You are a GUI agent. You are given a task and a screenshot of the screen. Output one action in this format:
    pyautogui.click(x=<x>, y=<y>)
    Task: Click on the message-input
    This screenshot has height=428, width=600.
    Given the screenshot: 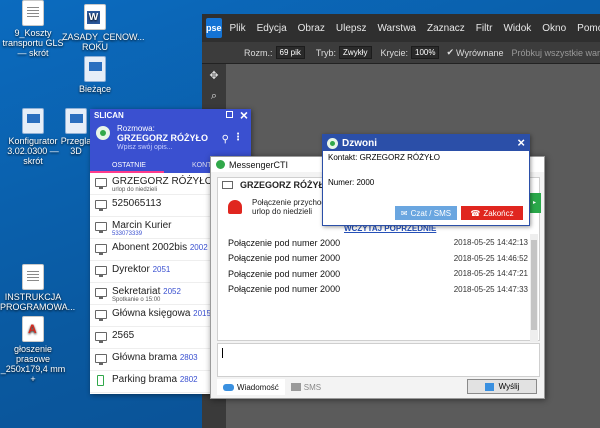 What is the action you would take?
    pyautogui.click(x=378, y=360)
    